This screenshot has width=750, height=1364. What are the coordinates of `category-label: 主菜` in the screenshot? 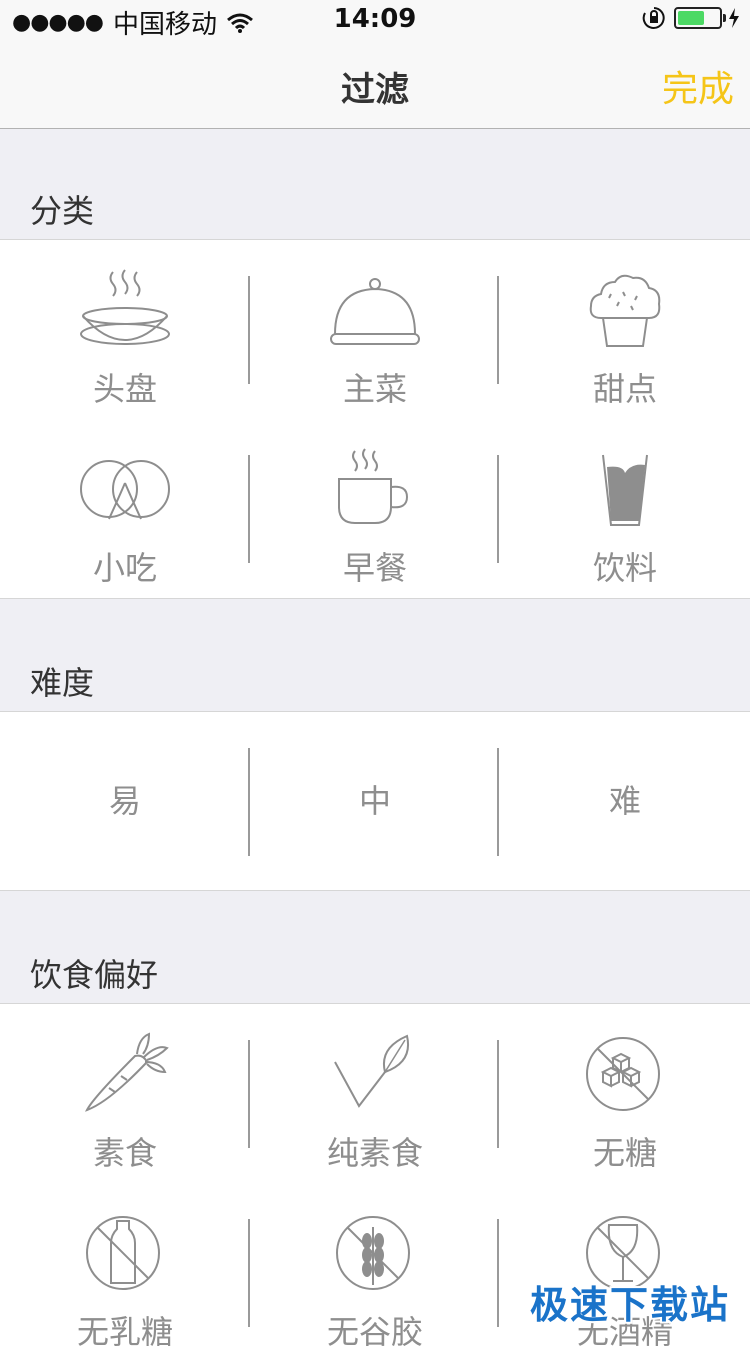 It's located at (374, 389).